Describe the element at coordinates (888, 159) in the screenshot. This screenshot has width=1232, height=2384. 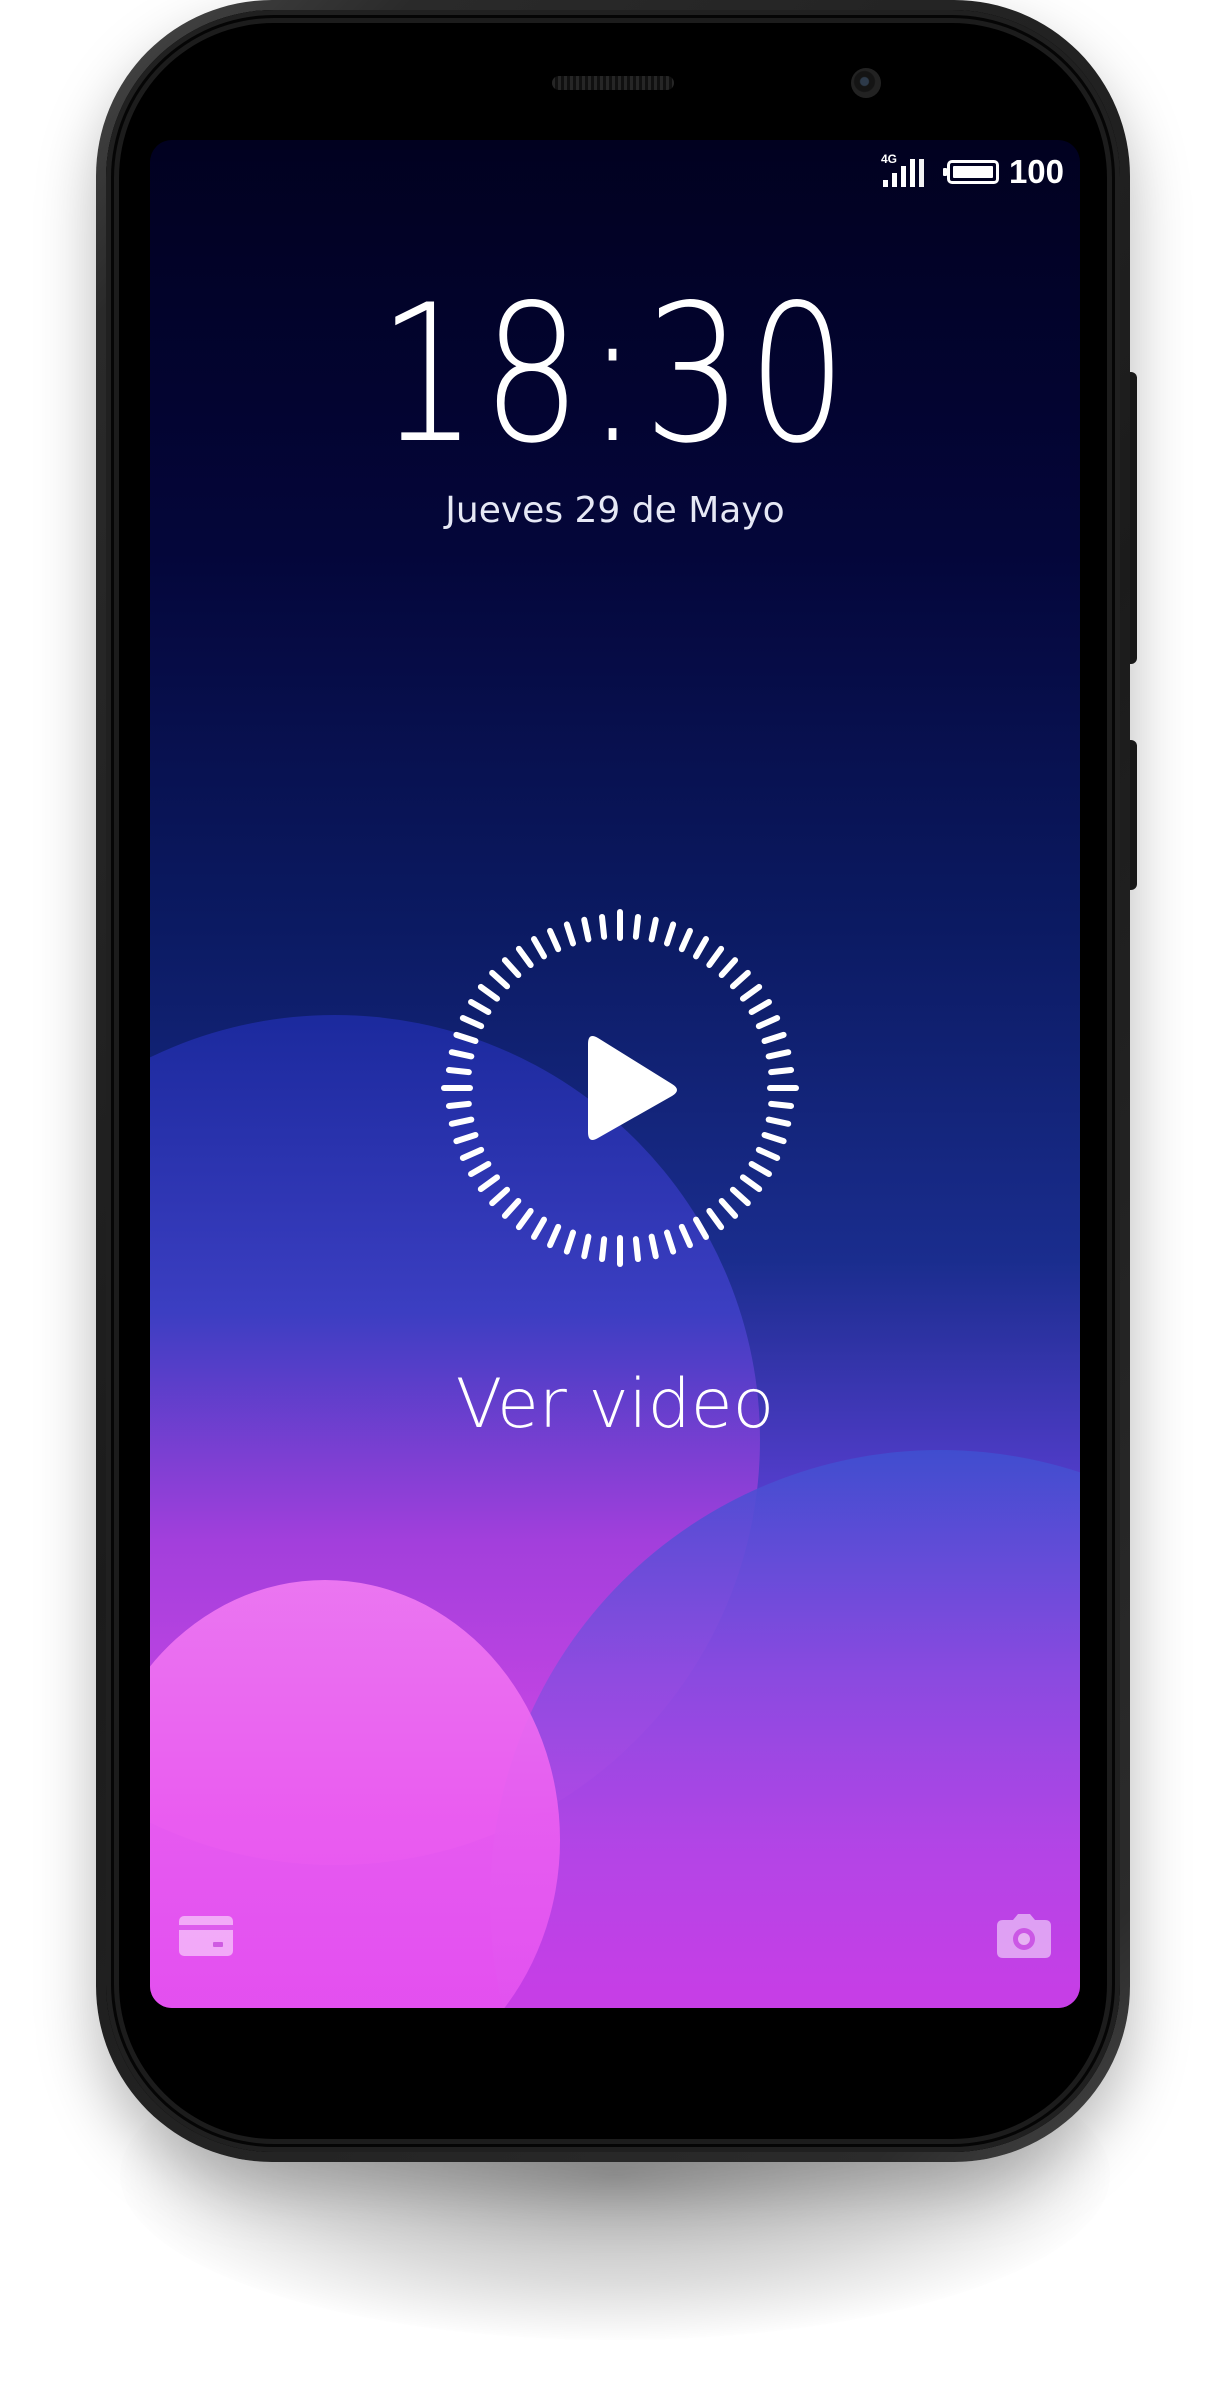
I see `network-type-label: 4G` at that location.